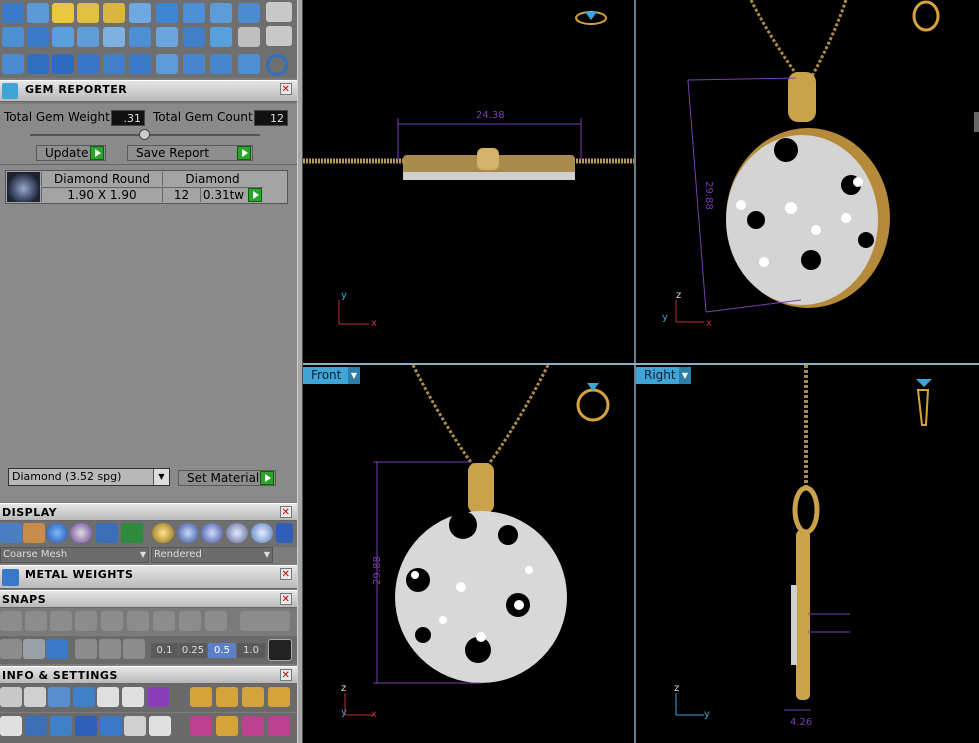 This screenshot has width=979, height=743. Describe the element at coordinates (267, 478) in the screenshot. I see `set-material-play-icon` at that location.